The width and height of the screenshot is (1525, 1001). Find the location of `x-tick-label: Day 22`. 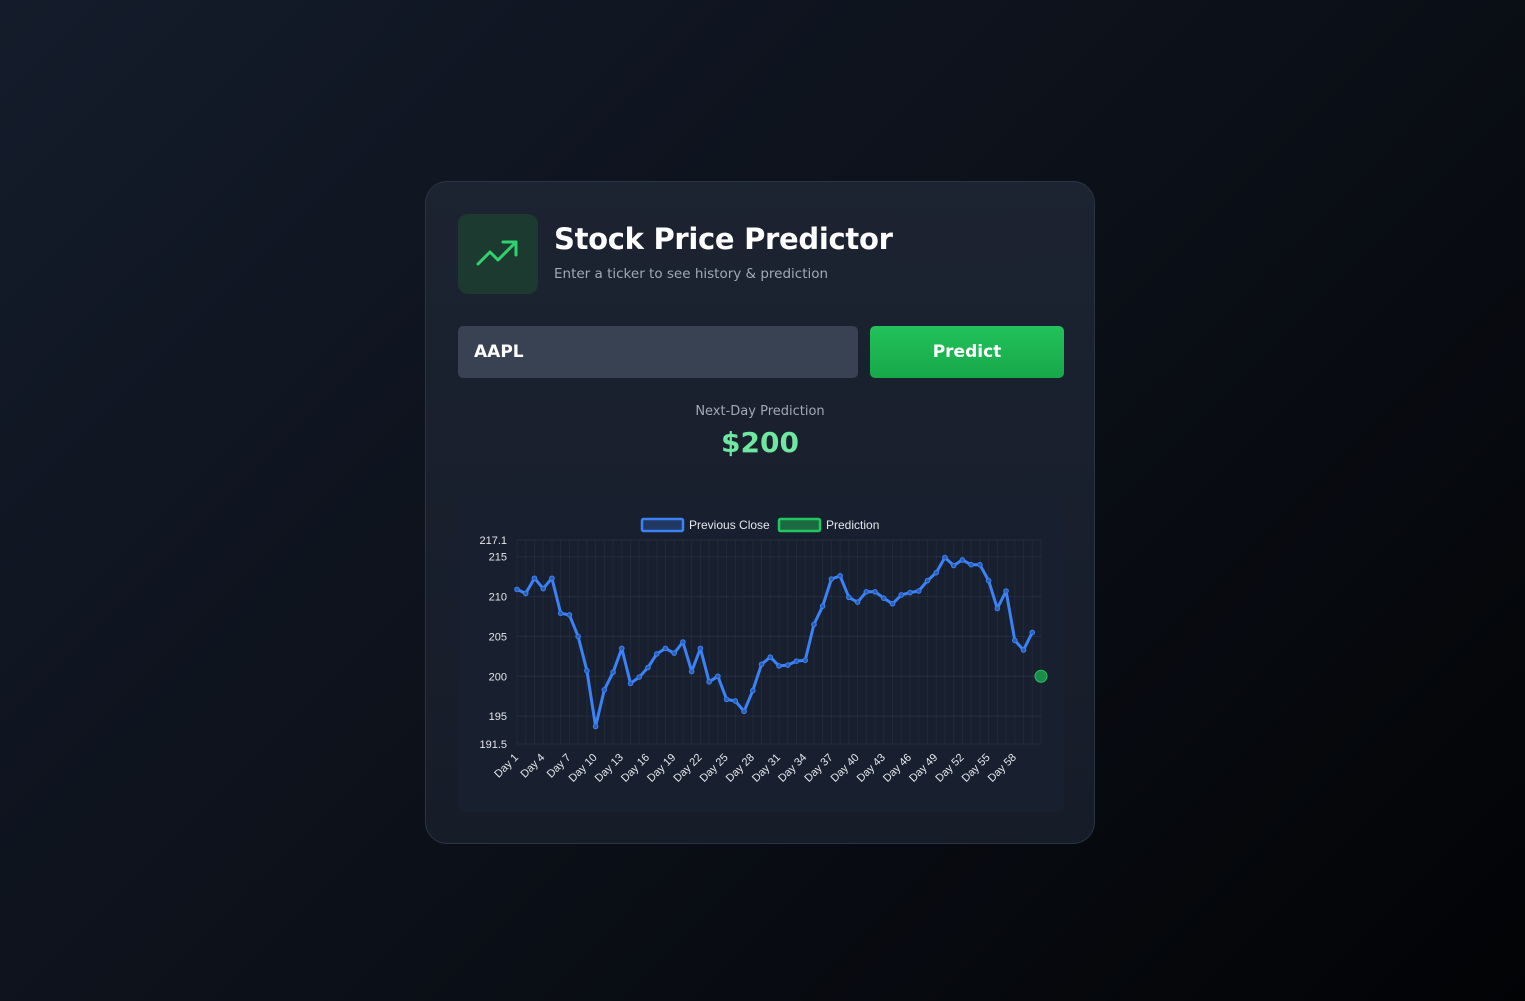

x-tick-label: Day 22 is located at coordinates (687, 768).